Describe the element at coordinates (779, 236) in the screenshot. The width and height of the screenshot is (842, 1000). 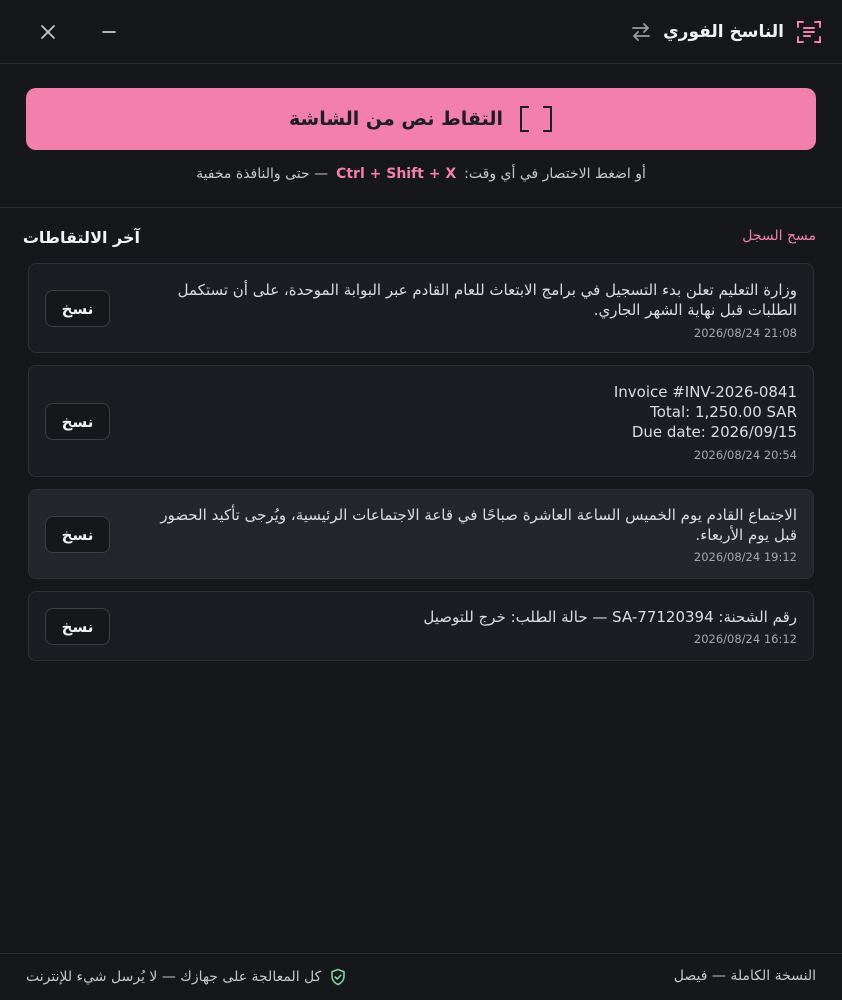
I see `clear-history-link: مسح السجل` at that location.